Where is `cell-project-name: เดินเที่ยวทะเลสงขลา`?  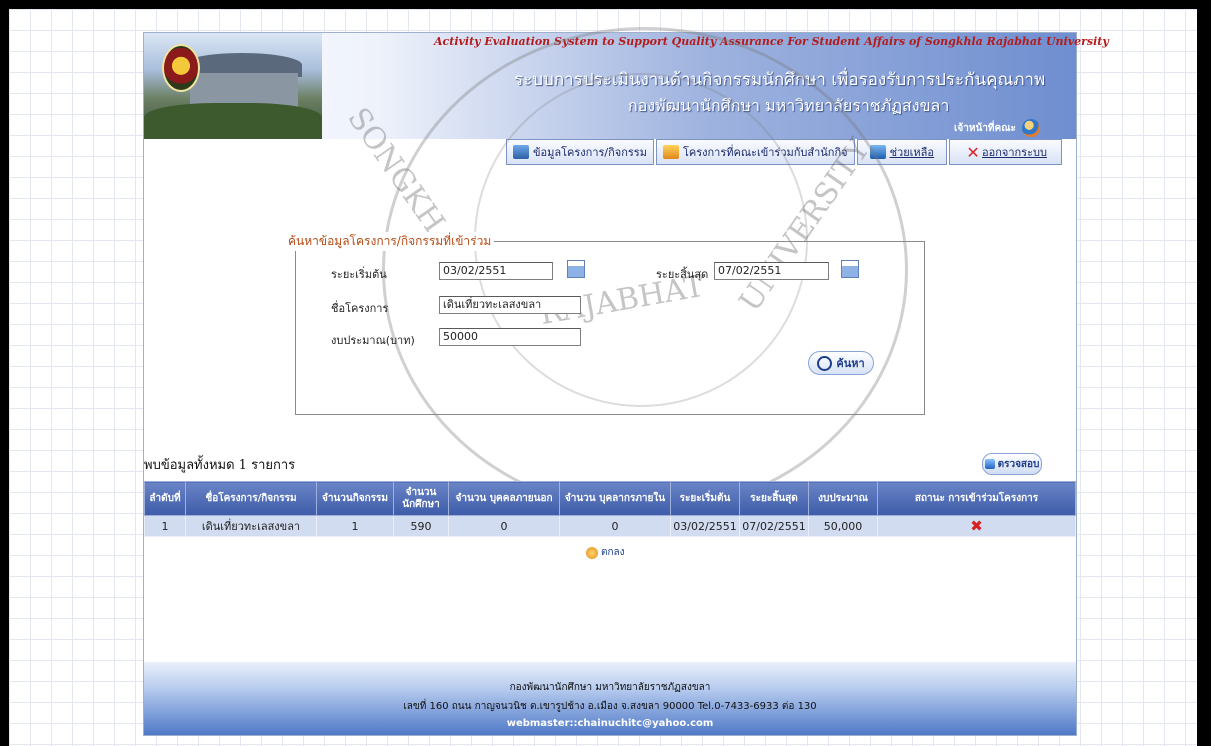 cell-project-name: เดินเที่ยวทะเลสงขลา is located at coordinates (251, 526).